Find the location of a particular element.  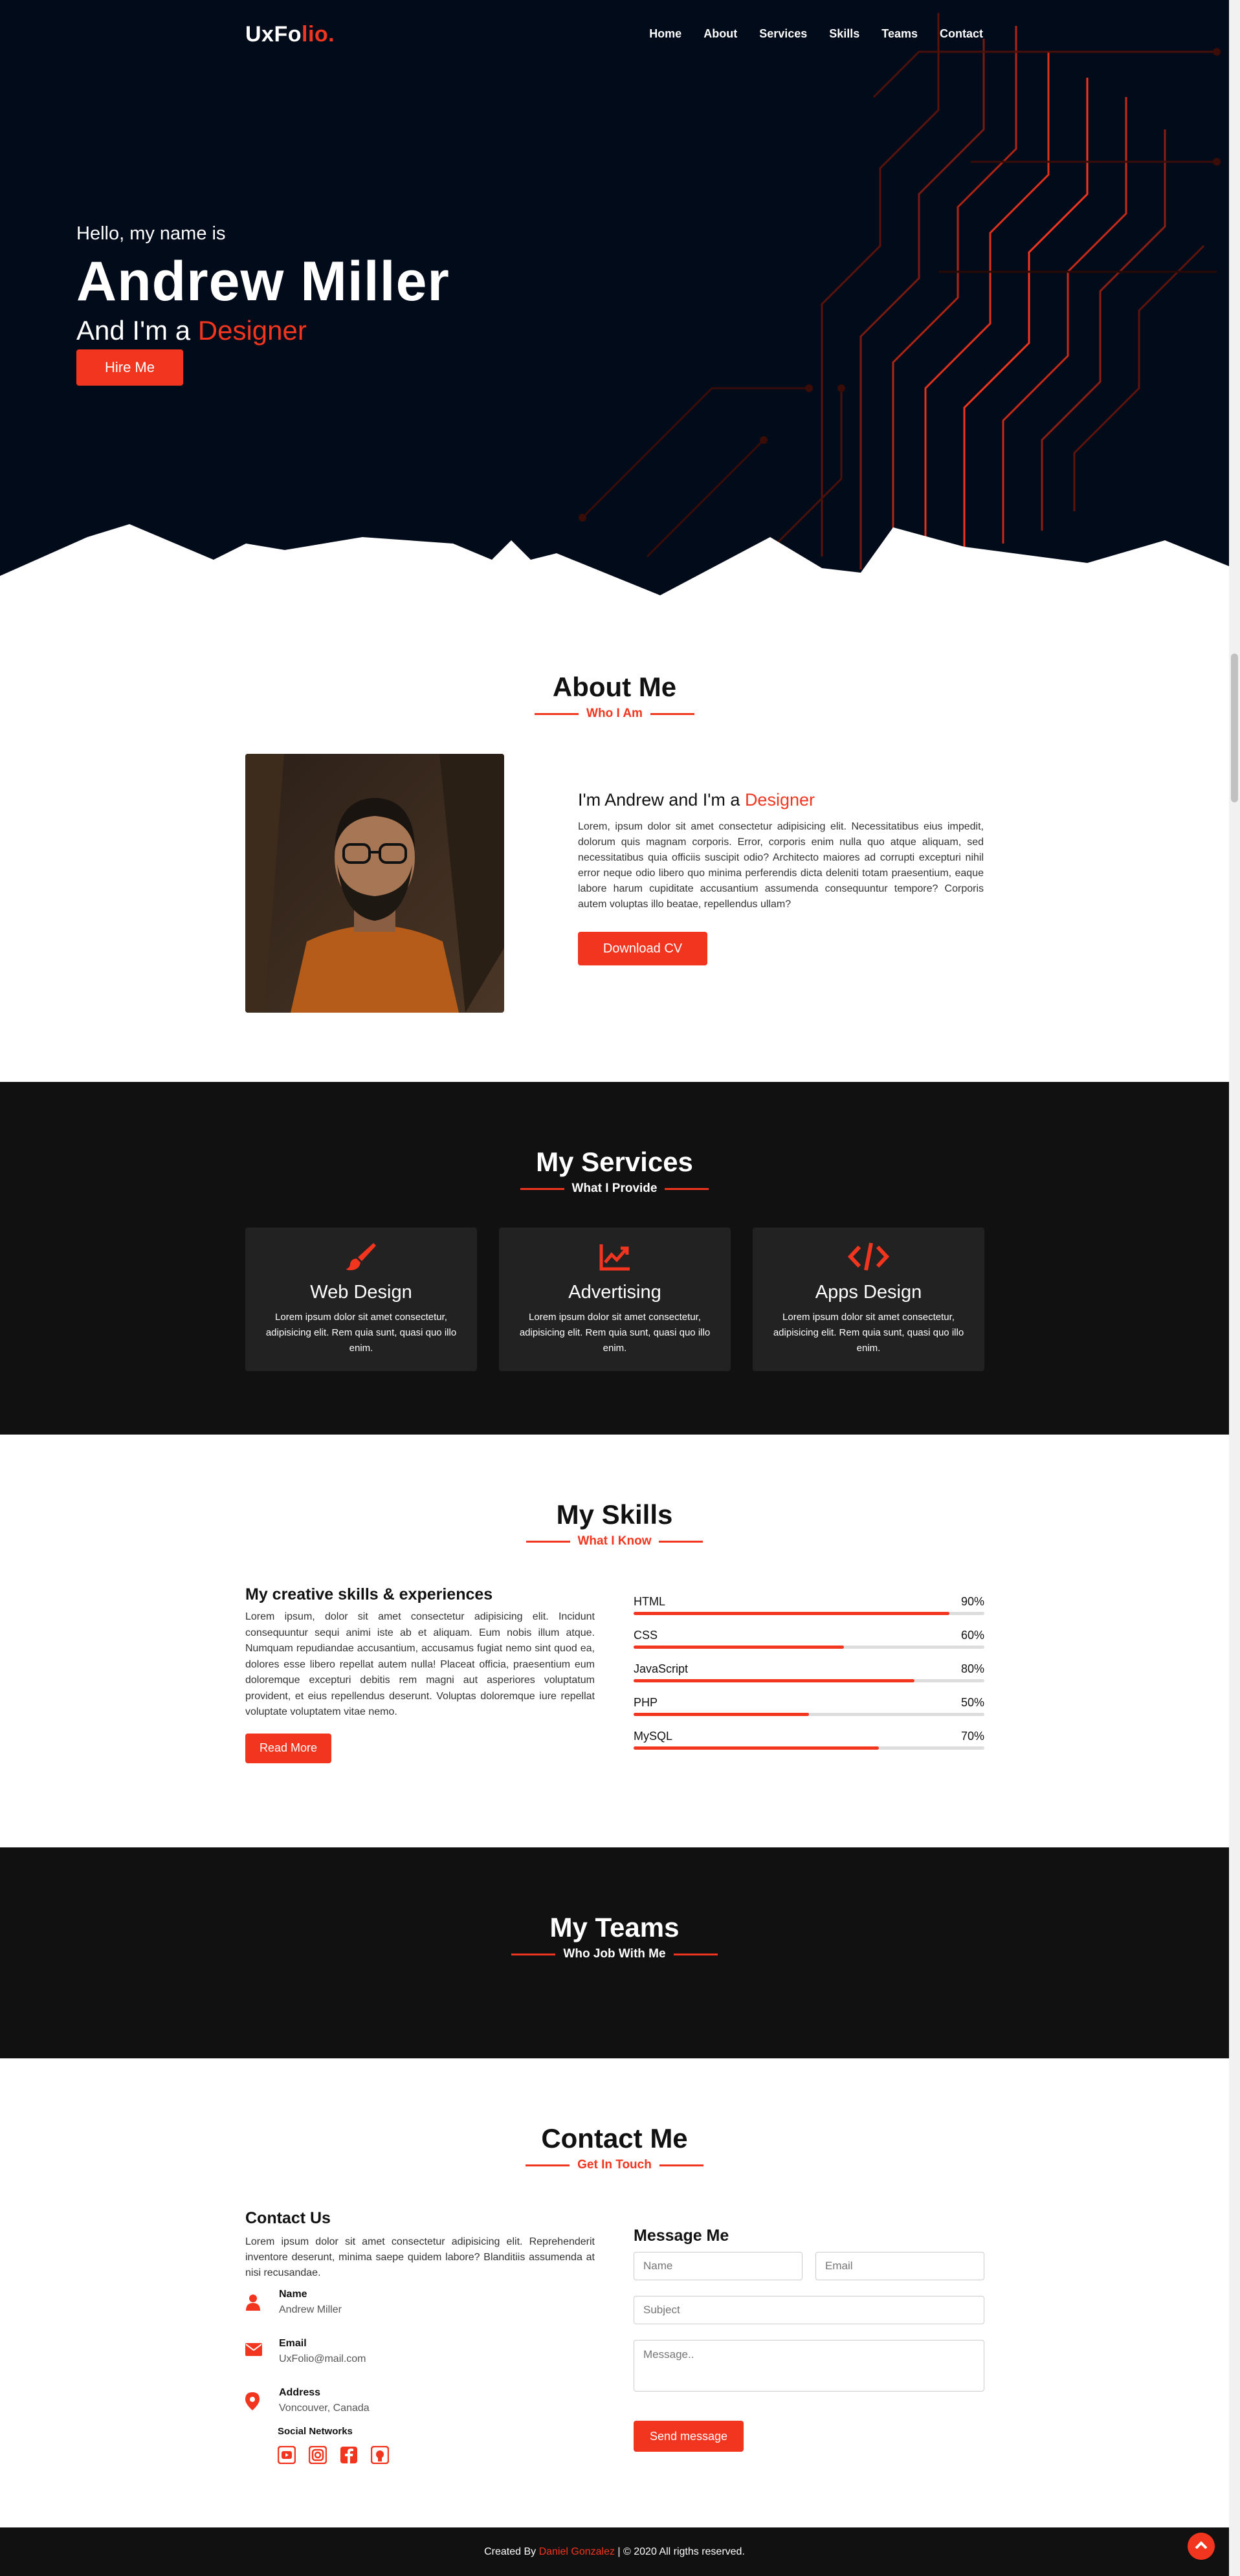

scrollbar-thumb is located at coordinates (1234, 728).